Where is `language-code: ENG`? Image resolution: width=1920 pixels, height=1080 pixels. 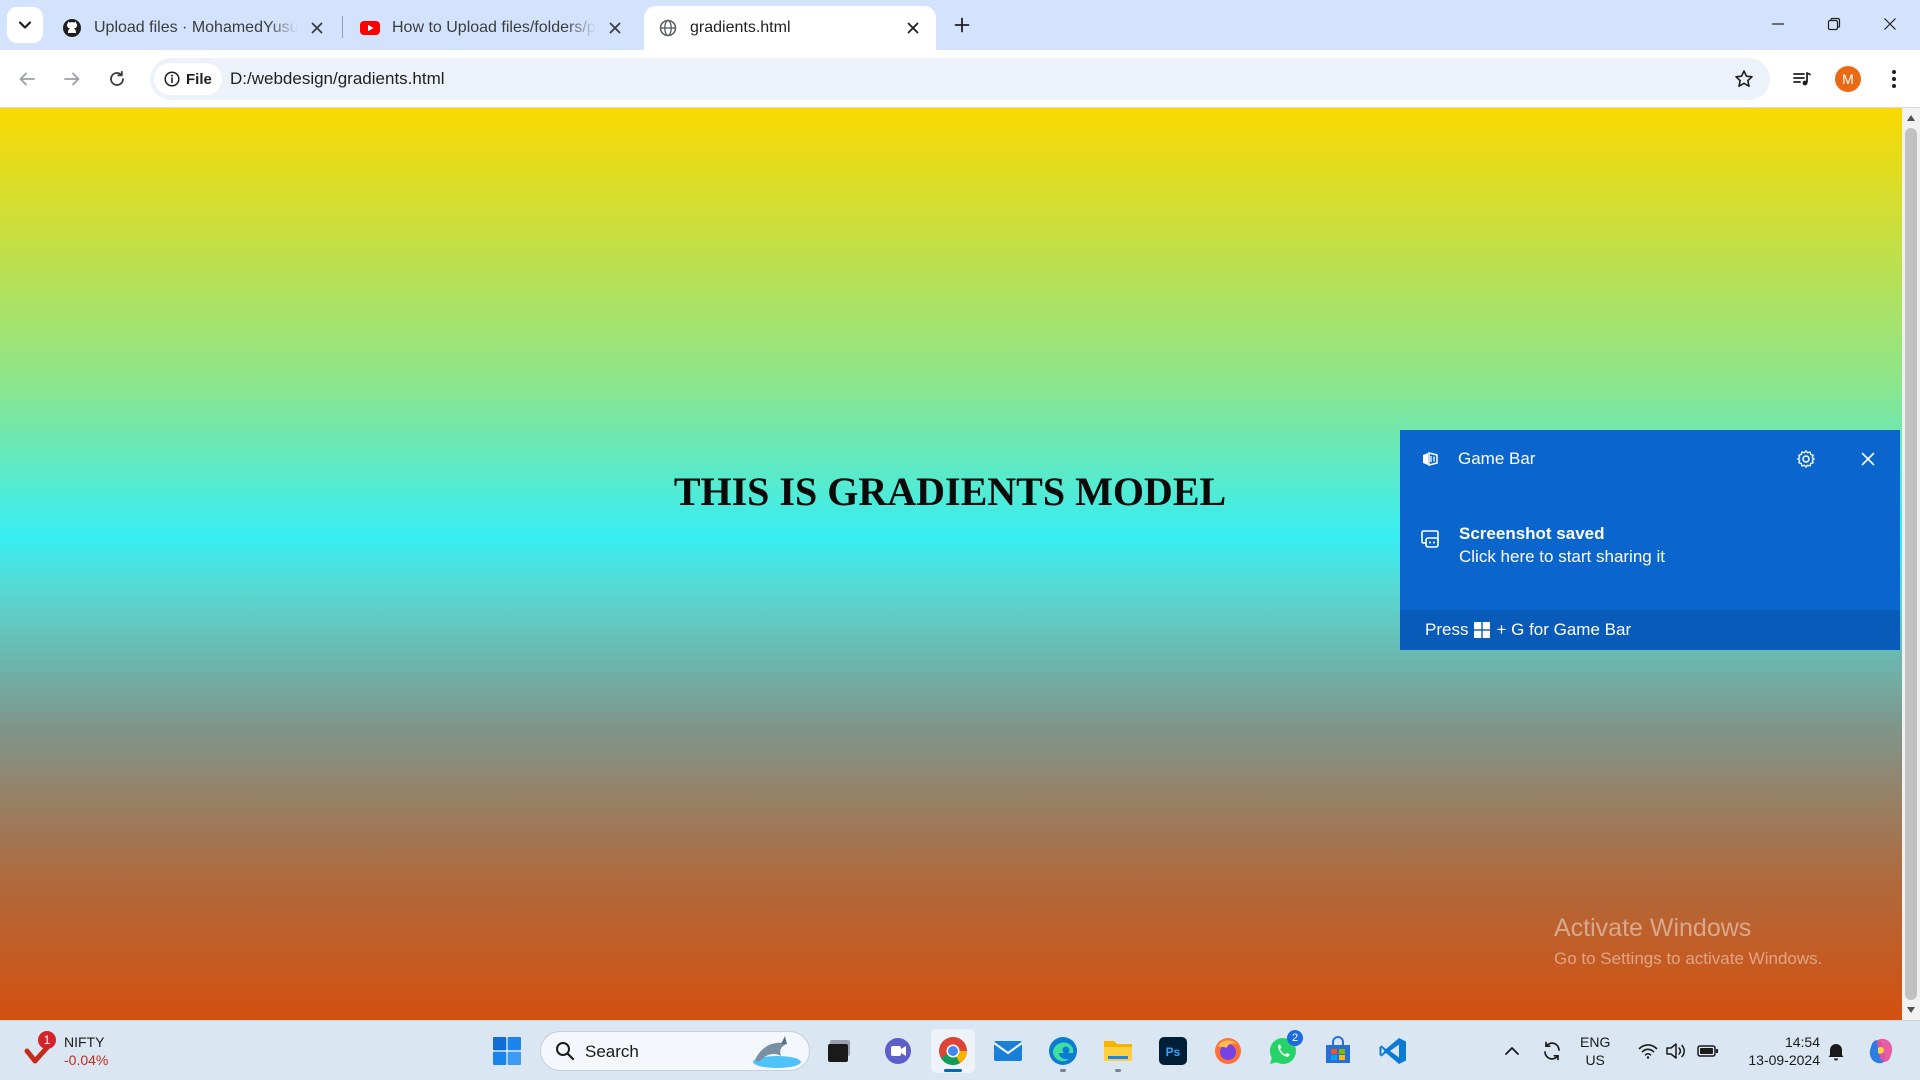 language-code: ENG is located at coordinates (1595, 1042).